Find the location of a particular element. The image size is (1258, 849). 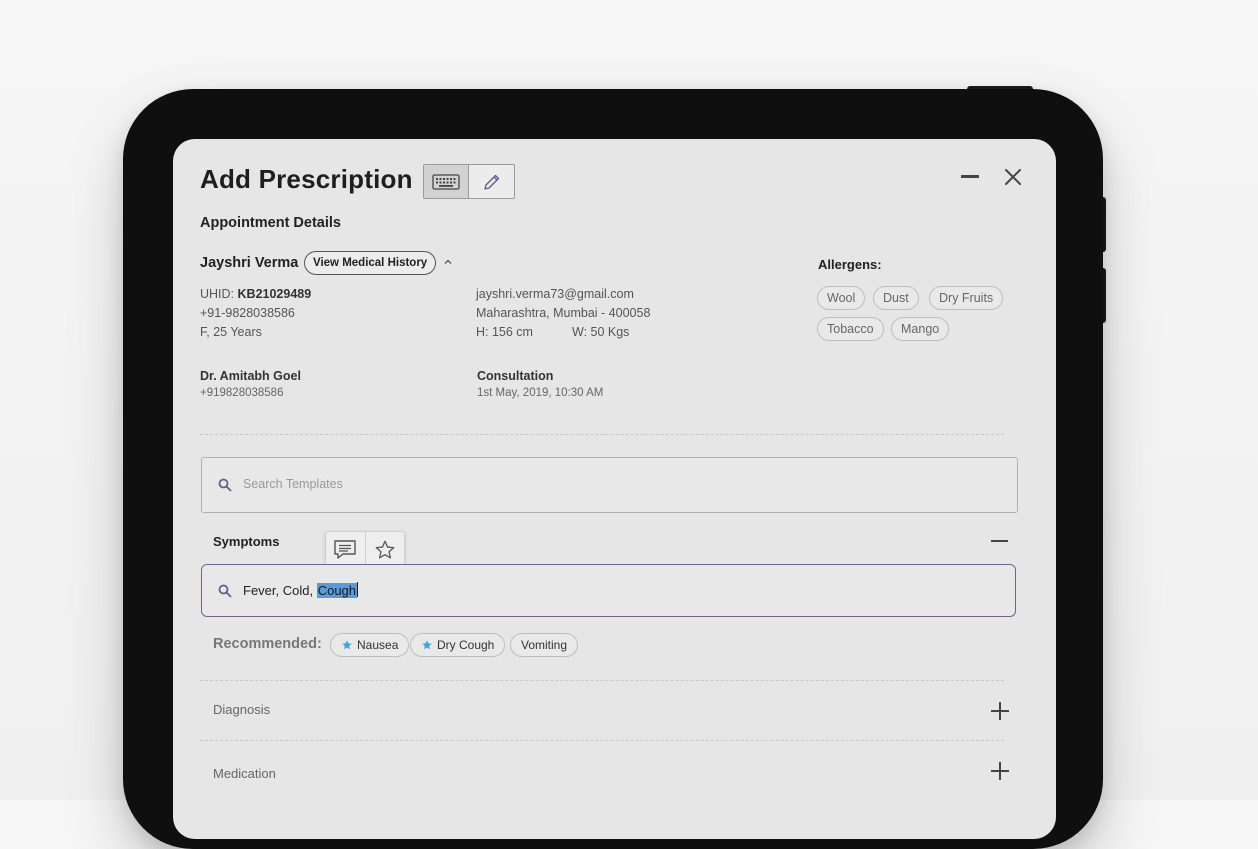

medication-label: Medication is located at coordinates (244, 773).